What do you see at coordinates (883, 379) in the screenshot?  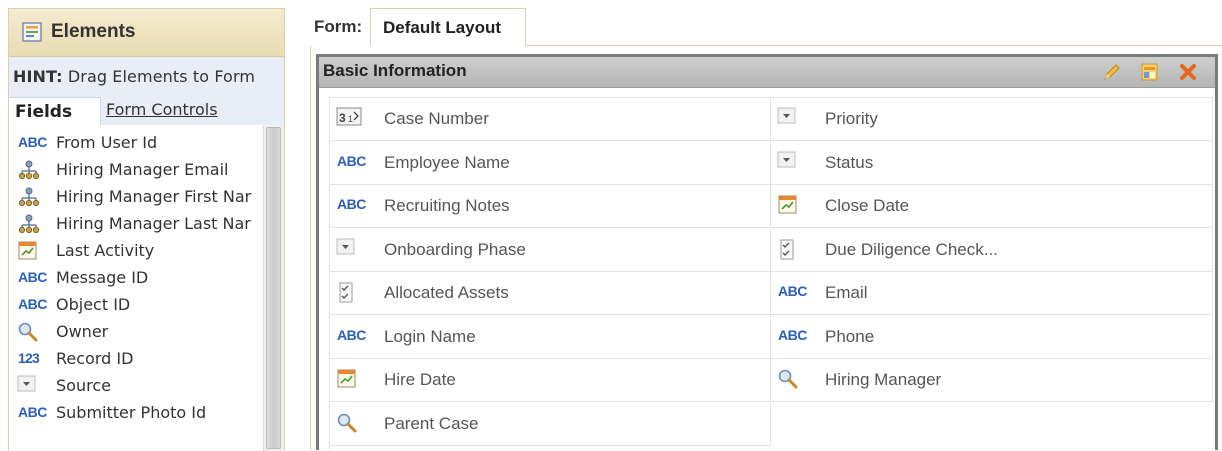 I see `form-field-label: Hiring Manager` at bounding box center [883, 379].